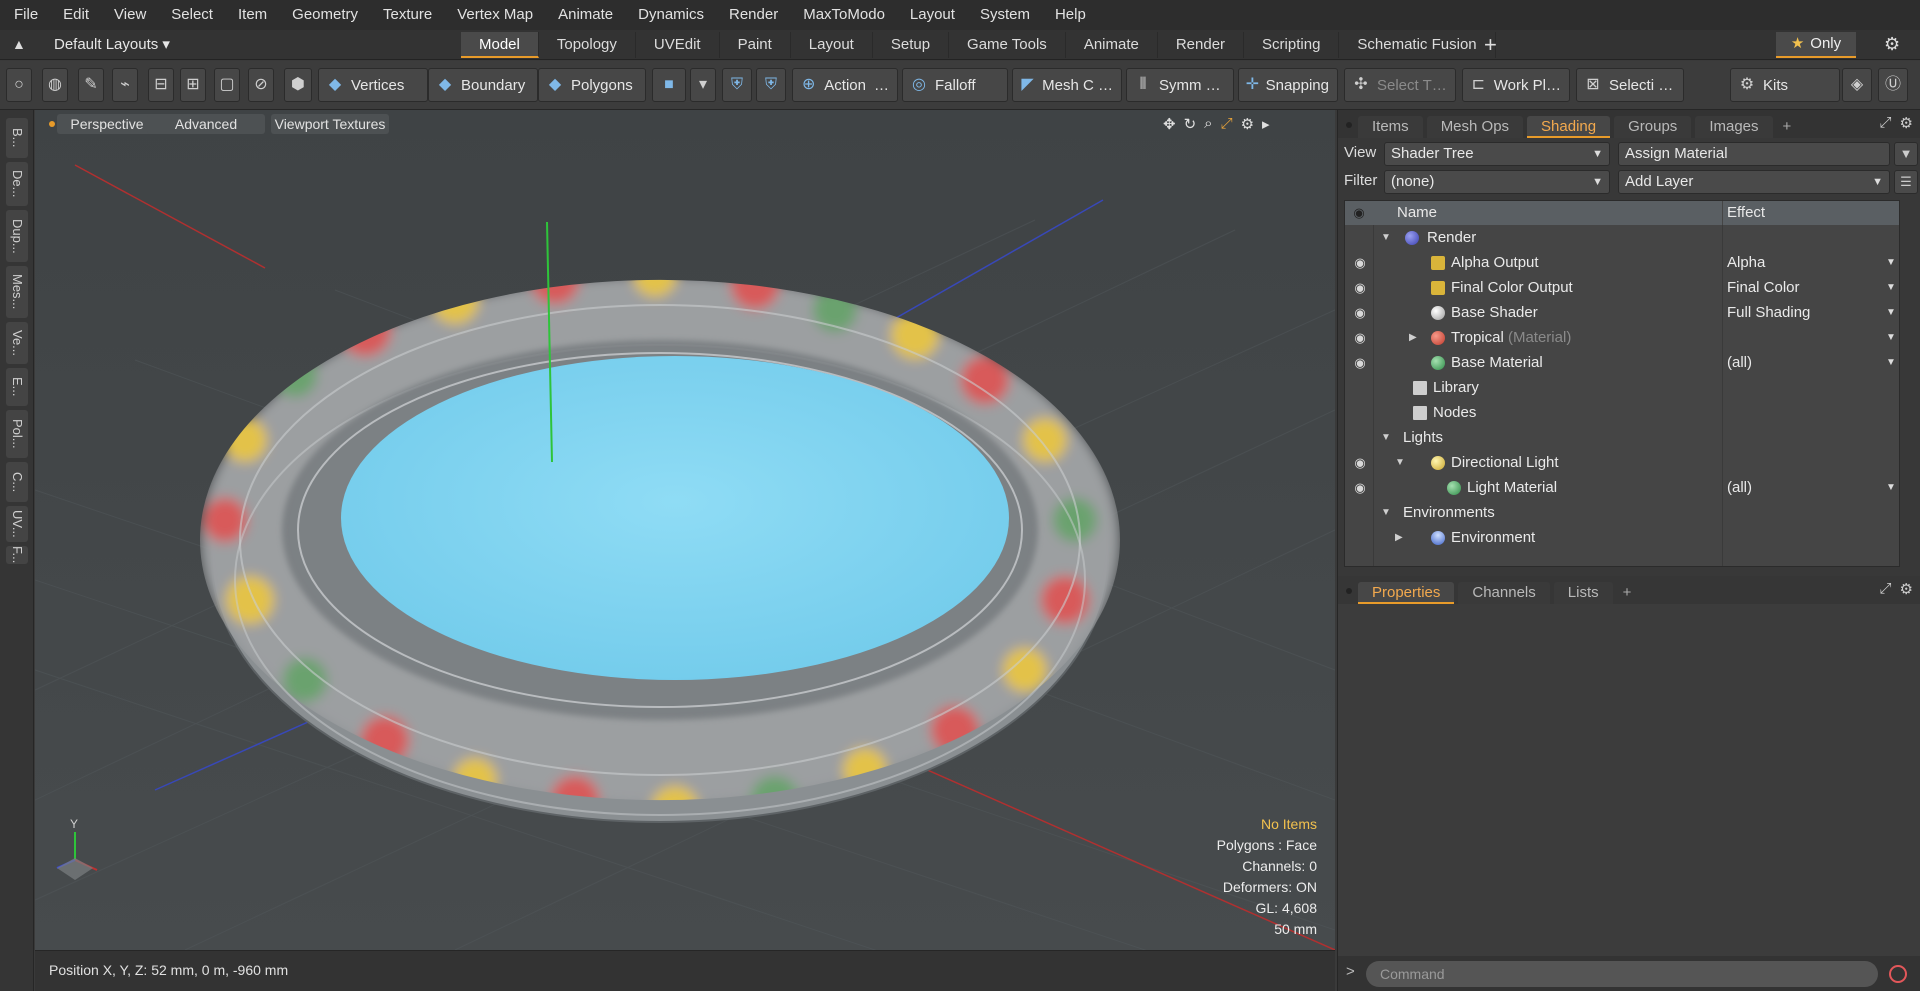 The image size is (1920, 991). I want to click on menu-help: Help, so click(1069, 15).